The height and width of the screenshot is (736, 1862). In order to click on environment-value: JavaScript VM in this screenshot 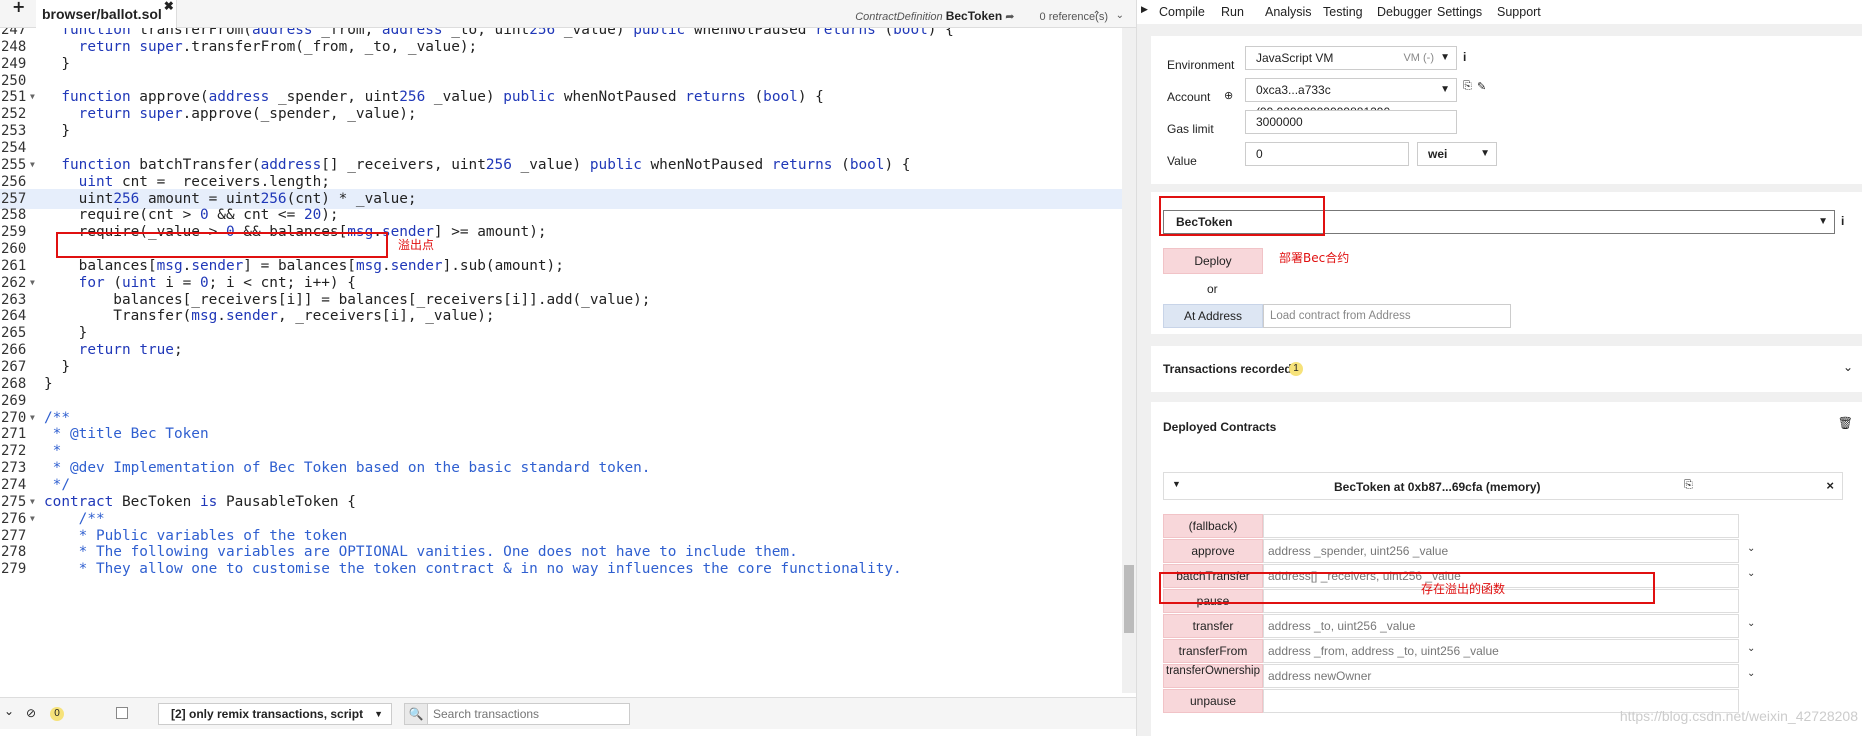, I will do `click(1295, 58)`.